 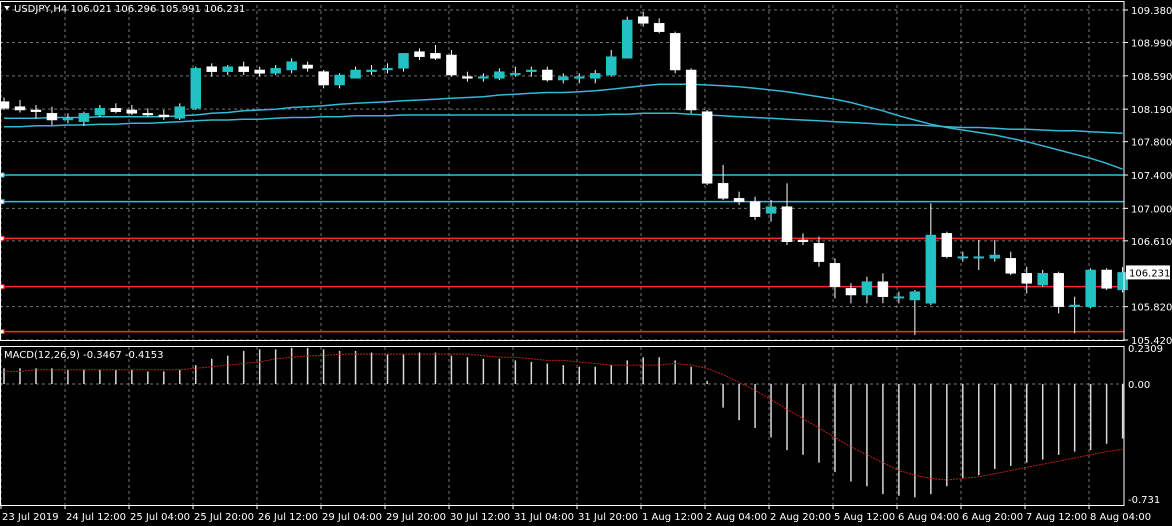 What do you see at coordinates (1151, 143) in the screenshot?
I see `price-tick-label: 107.800` at bounding box center [1151, 143].